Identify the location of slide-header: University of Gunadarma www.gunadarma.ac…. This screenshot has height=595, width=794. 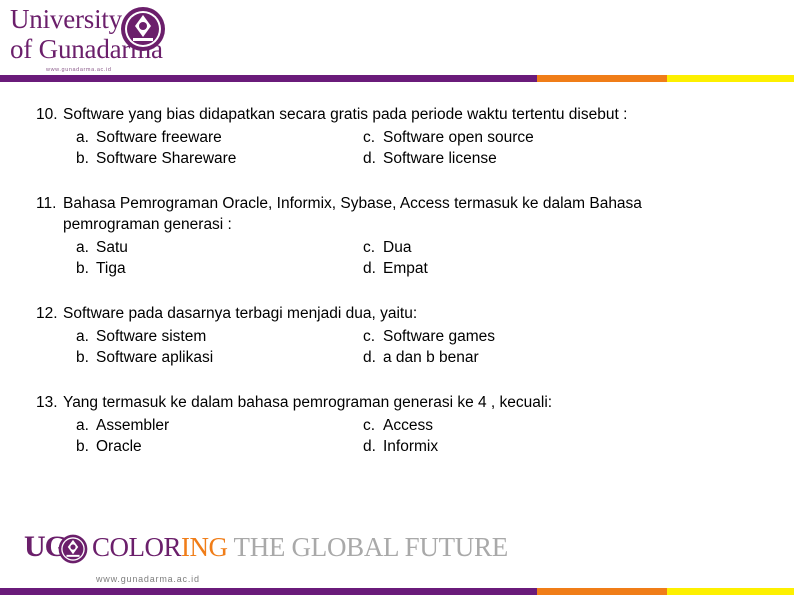
(397, 41).